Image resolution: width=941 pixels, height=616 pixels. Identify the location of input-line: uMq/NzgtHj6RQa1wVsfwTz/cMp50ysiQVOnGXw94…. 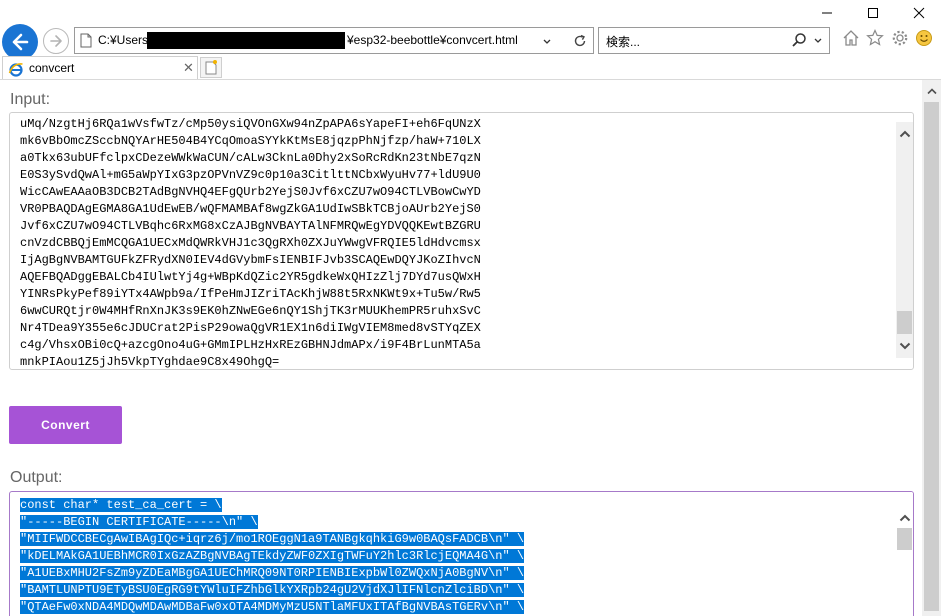
(250, 124).